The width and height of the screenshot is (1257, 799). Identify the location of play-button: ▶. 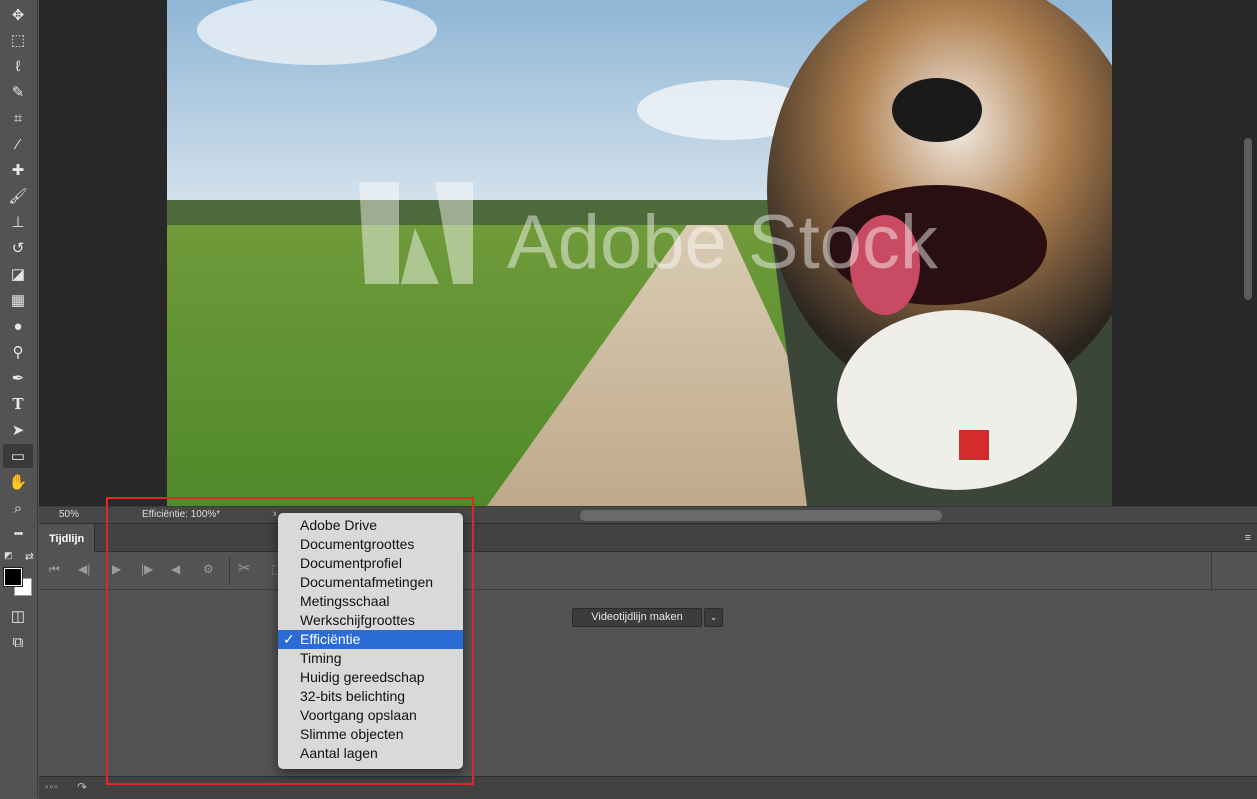
(116, 569).